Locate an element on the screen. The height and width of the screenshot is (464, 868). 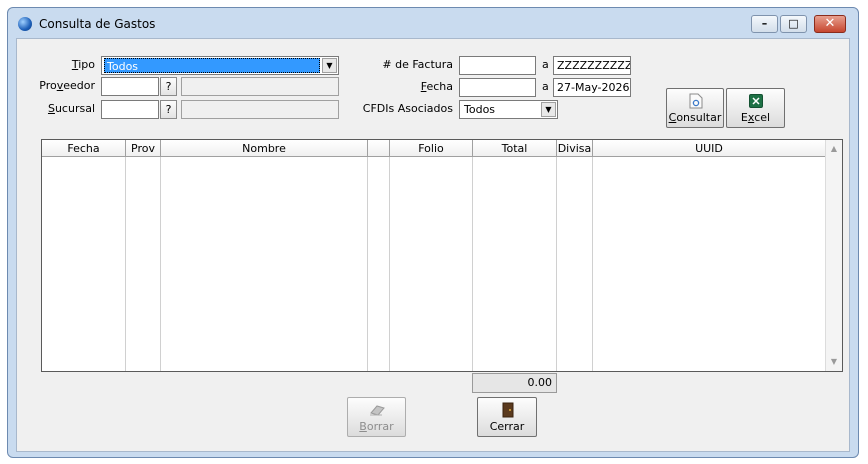
vertical-scrollbar: ▲ ▼ is located at coordinates (833, 255).